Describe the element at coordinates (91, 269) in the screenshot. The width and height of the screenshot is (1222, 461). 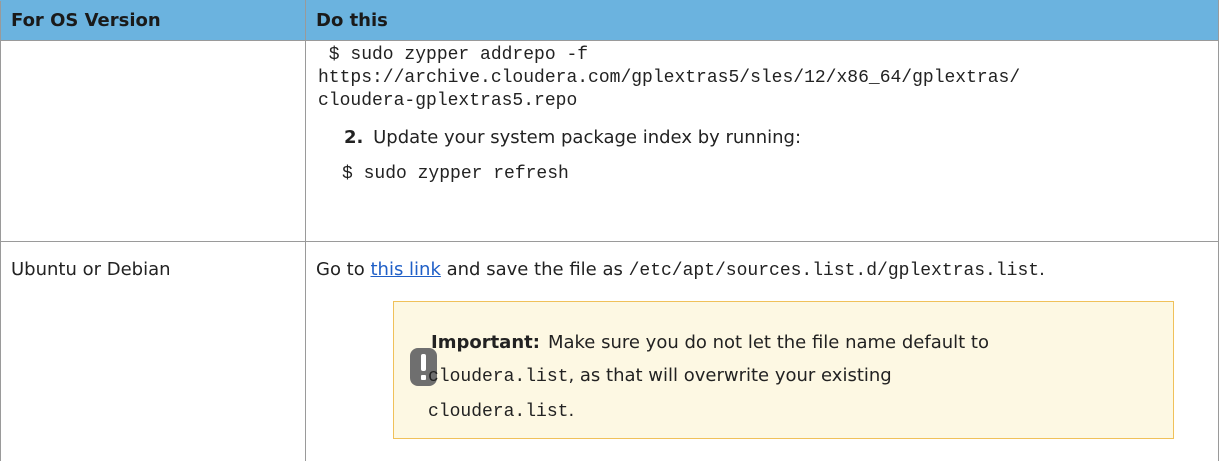
I see `os-name: Ubuntu or Debian` at that location.